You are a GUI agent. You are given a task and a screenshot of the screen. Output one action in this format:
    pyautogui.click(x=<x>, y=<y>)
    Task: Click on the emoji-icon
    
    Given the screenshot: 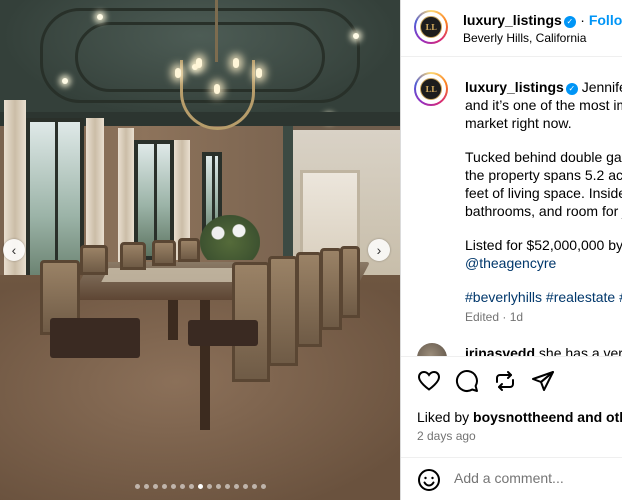 What is the action you would take?
    pyautogui.click(x=429, y=480)
    